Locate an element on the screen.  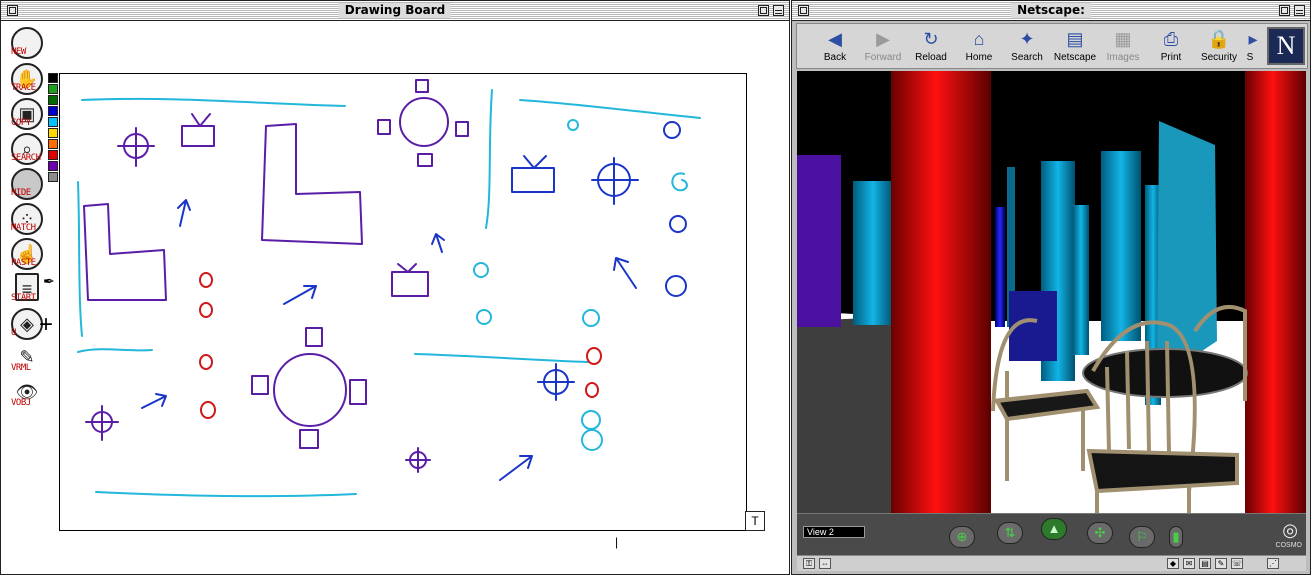
home-icon: ⌂ is located at coordinates (979, 39).